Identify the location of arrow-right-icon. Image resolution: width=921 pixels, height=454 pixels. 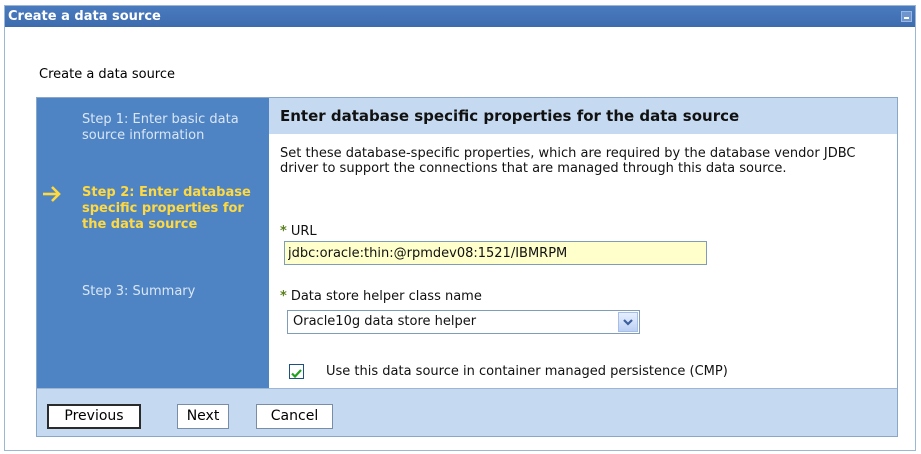
(52, 194).